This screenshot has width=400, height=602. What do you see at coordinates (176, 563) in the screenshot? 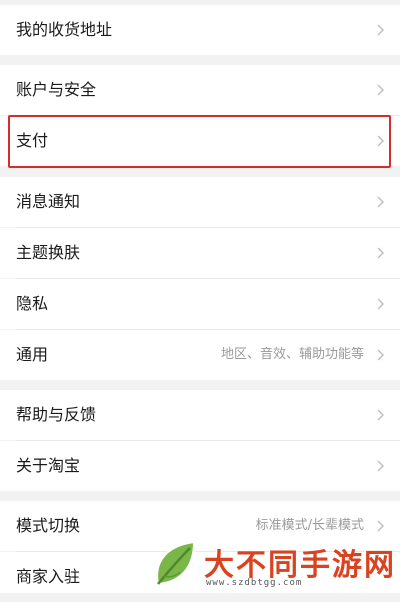
I see `leaf-logo-icon` at bounding box center [176, 563].